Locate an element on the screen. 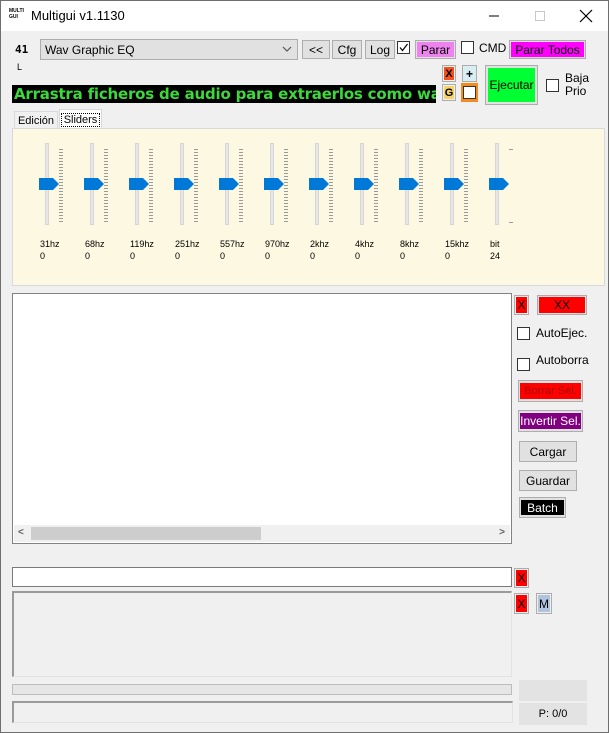 This screenshot has width=609, height=733. cmd-label: CMD is located at coordinates (493, 48).